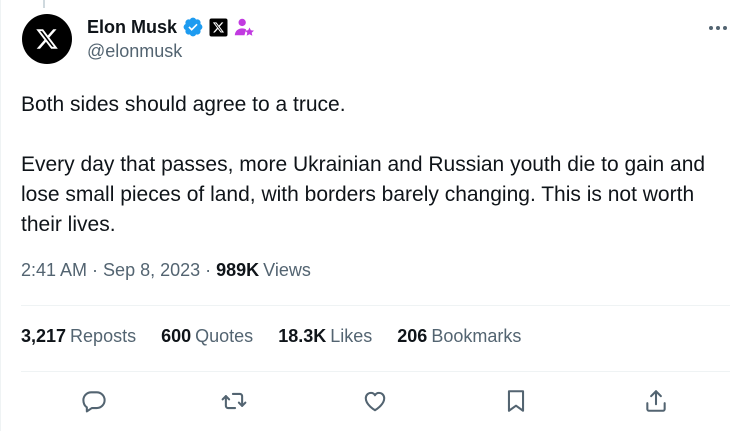 This screenshot has height=431, width=748. What do you see at coordinates (0, 215) in the screenshot?
I see `thread-left-border` at bounding box center [0, 215].